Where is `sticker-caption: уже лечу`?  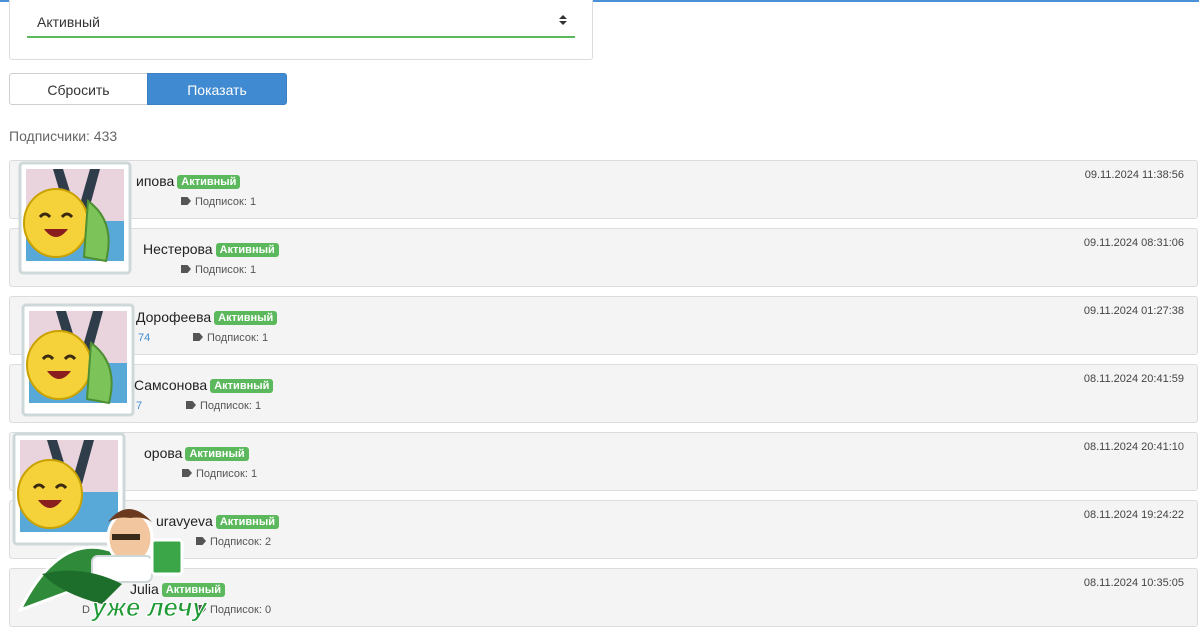
sticker-caption: уже лечу is located at coordinates (150, 607).